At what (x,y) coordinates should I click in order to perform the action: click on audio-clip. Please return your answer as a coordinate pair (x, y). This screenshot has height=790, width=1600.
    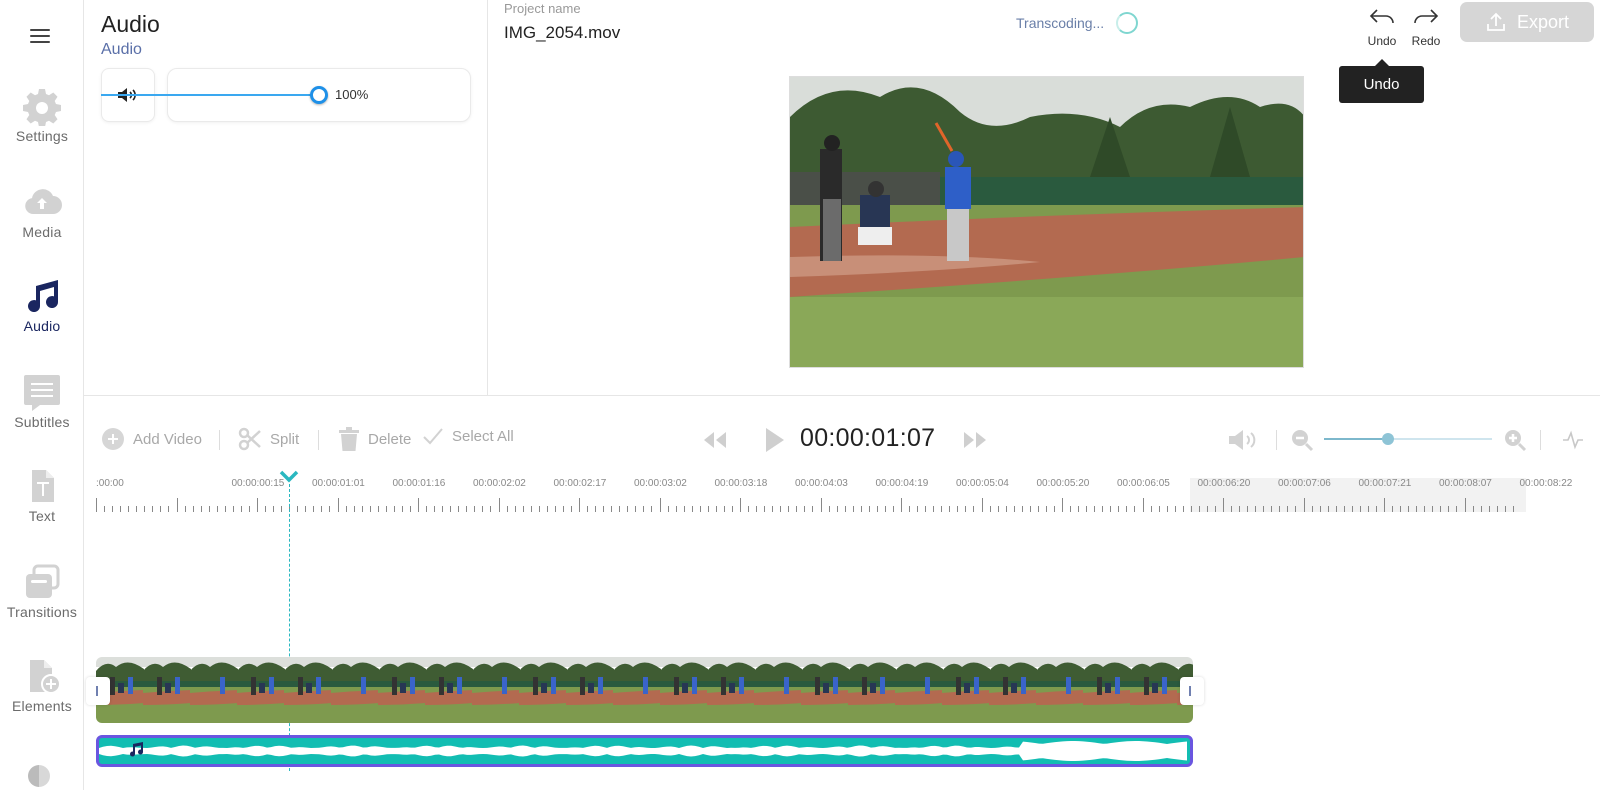
    Looking at the image, I should click on (644, 751).